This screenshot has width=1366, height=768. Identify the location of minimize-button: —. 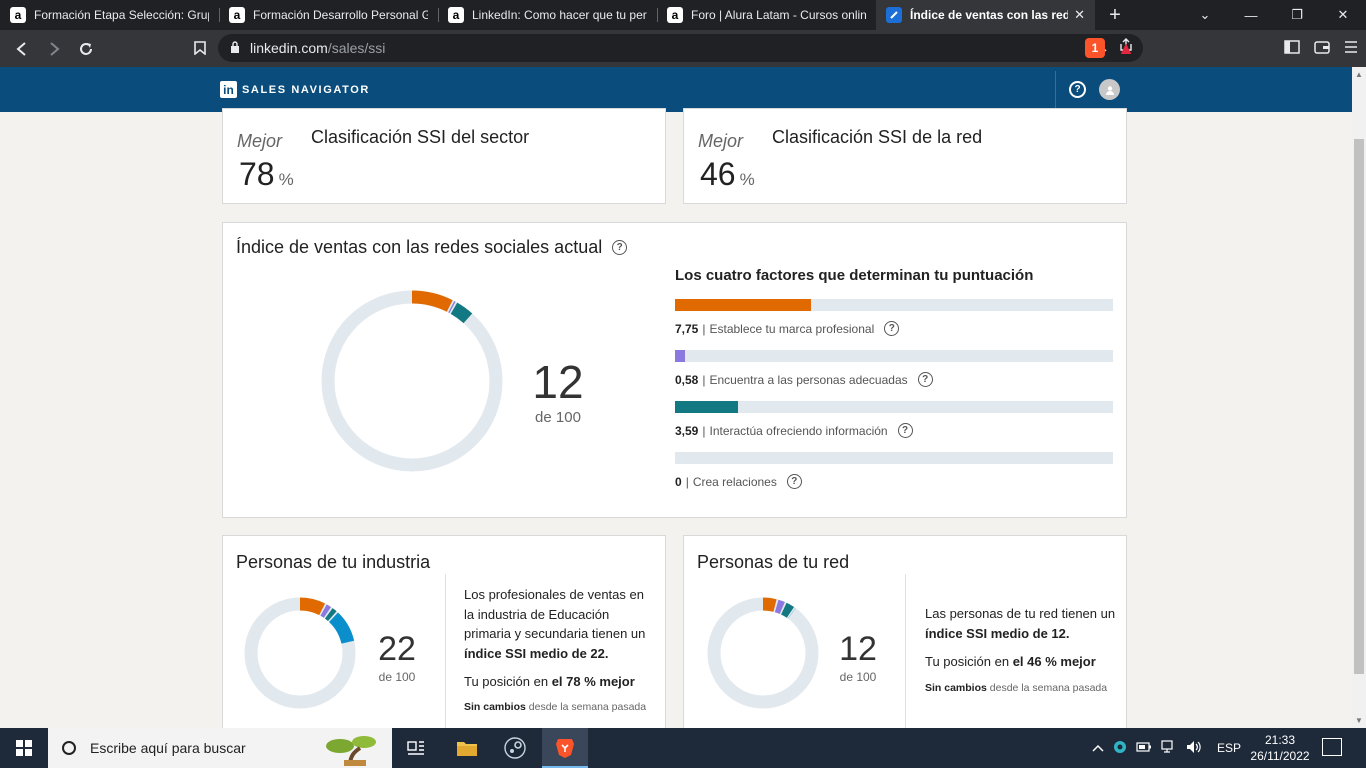
(1251, 15).